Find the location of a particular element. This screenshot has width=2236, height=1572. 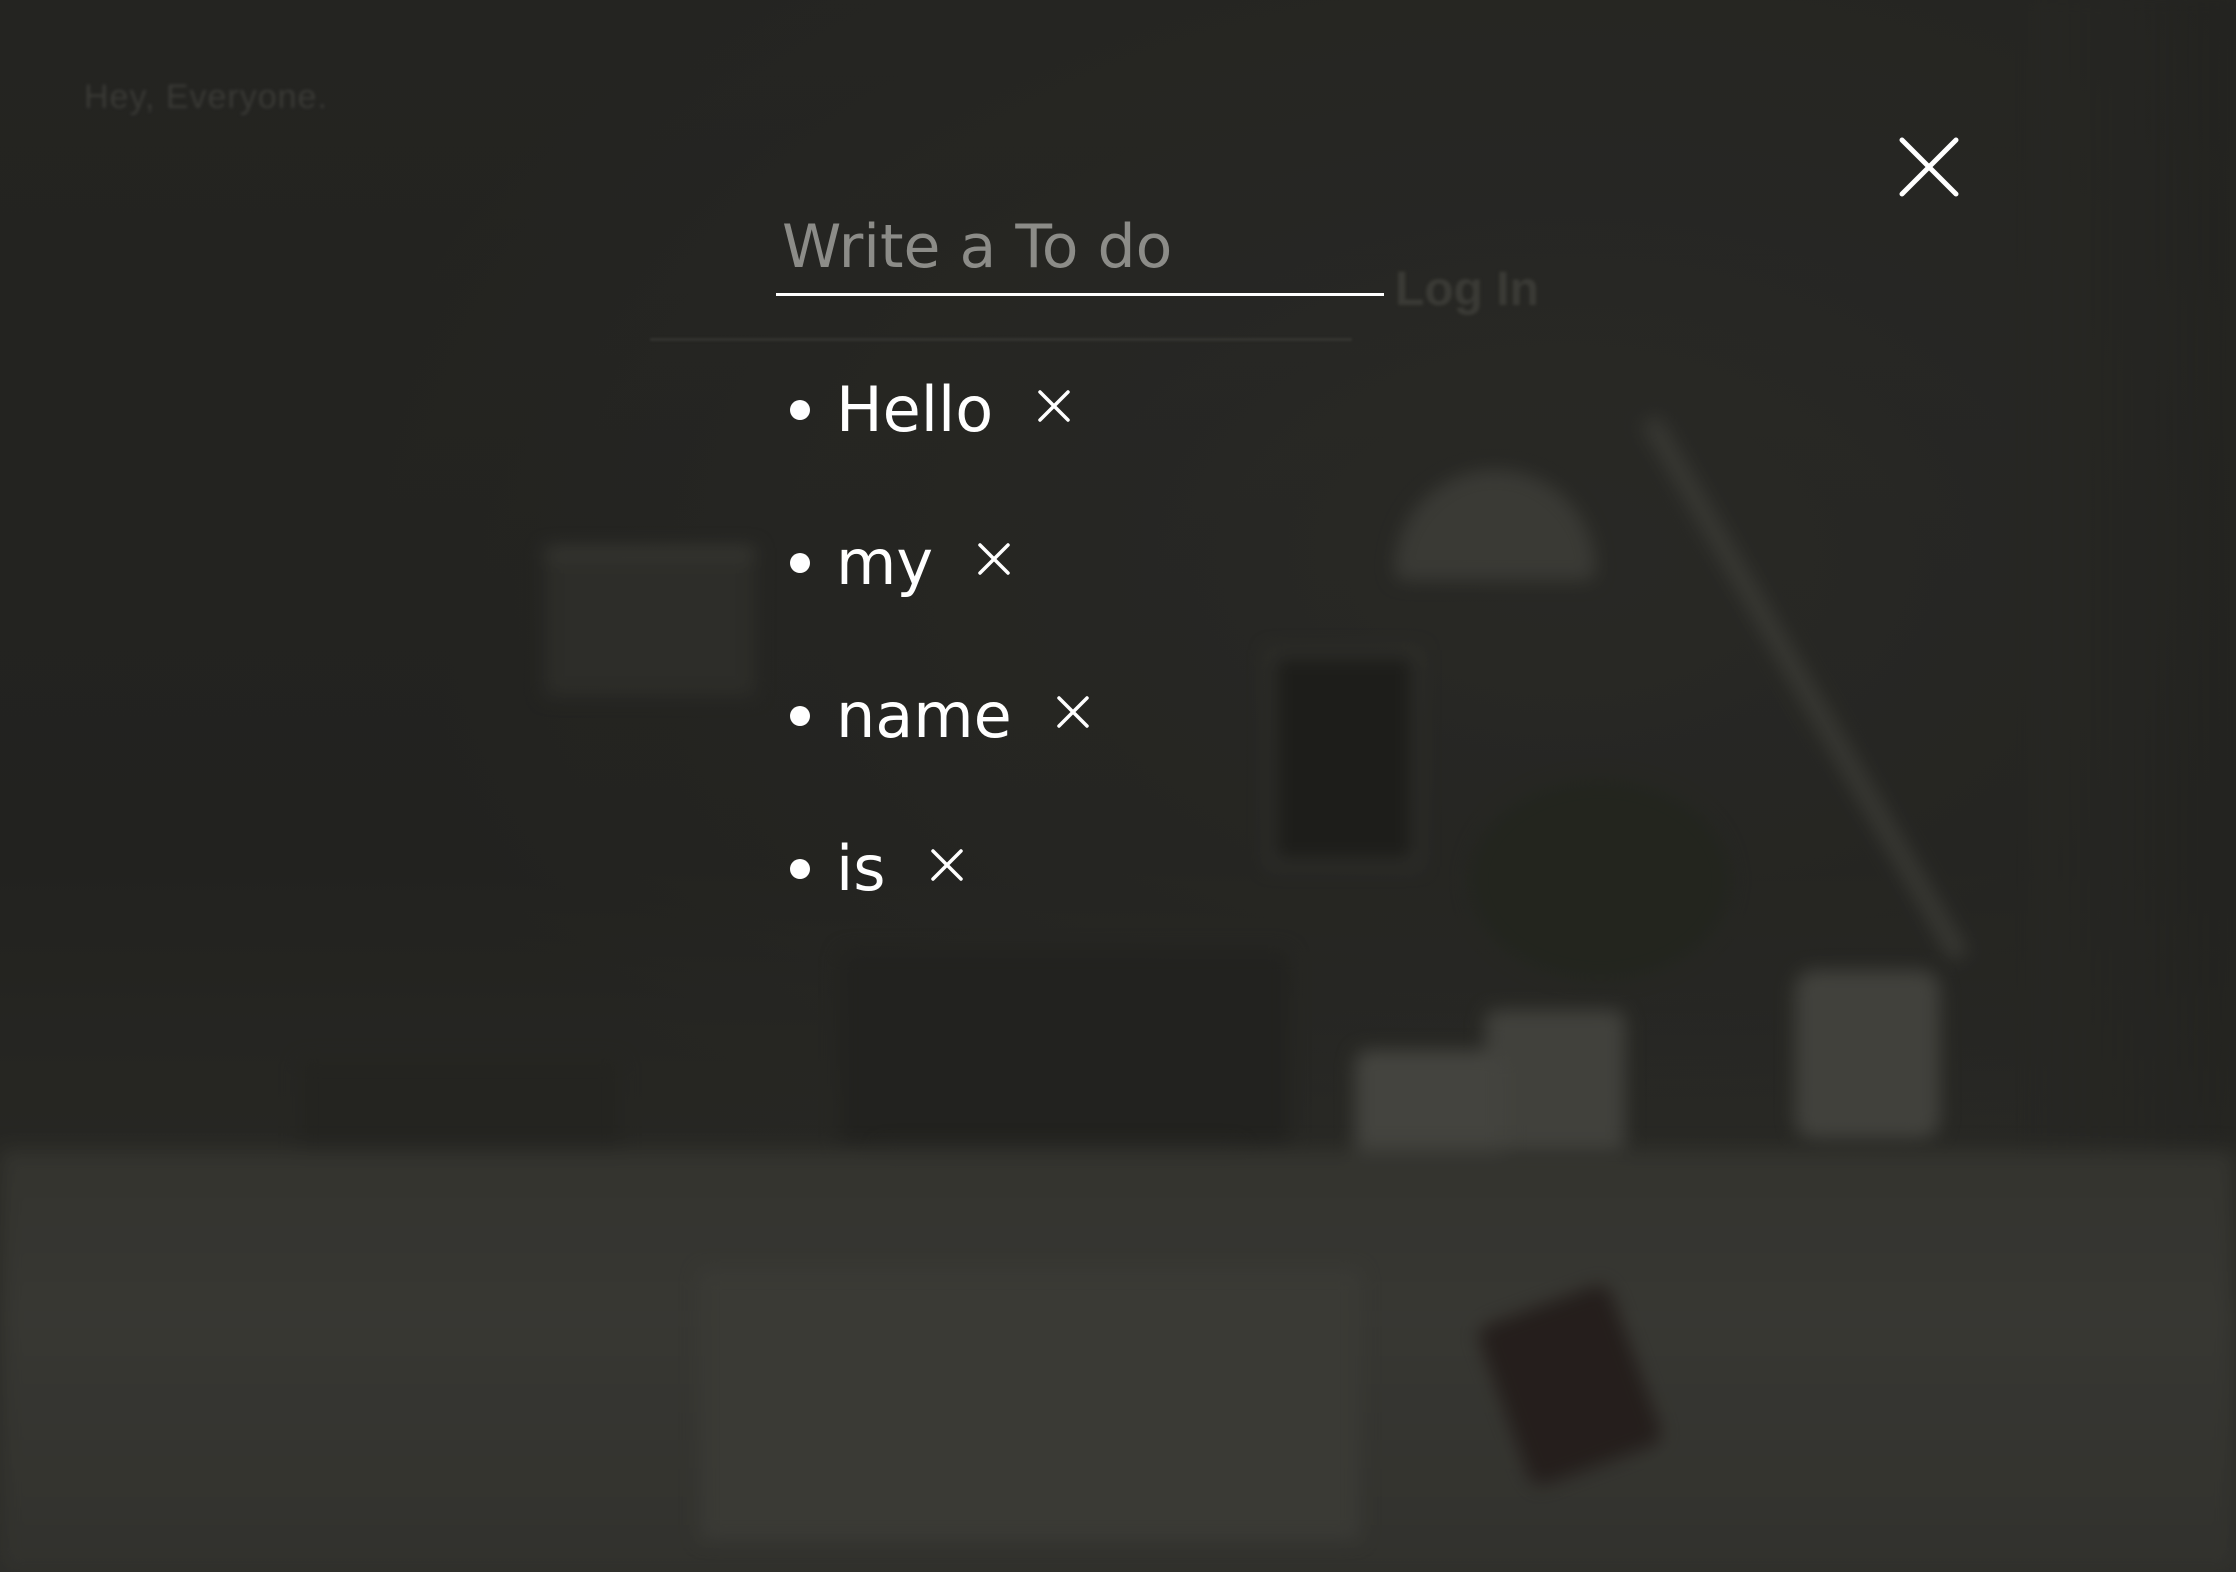

todo-item-text: is is located at coordinates (861, 868).